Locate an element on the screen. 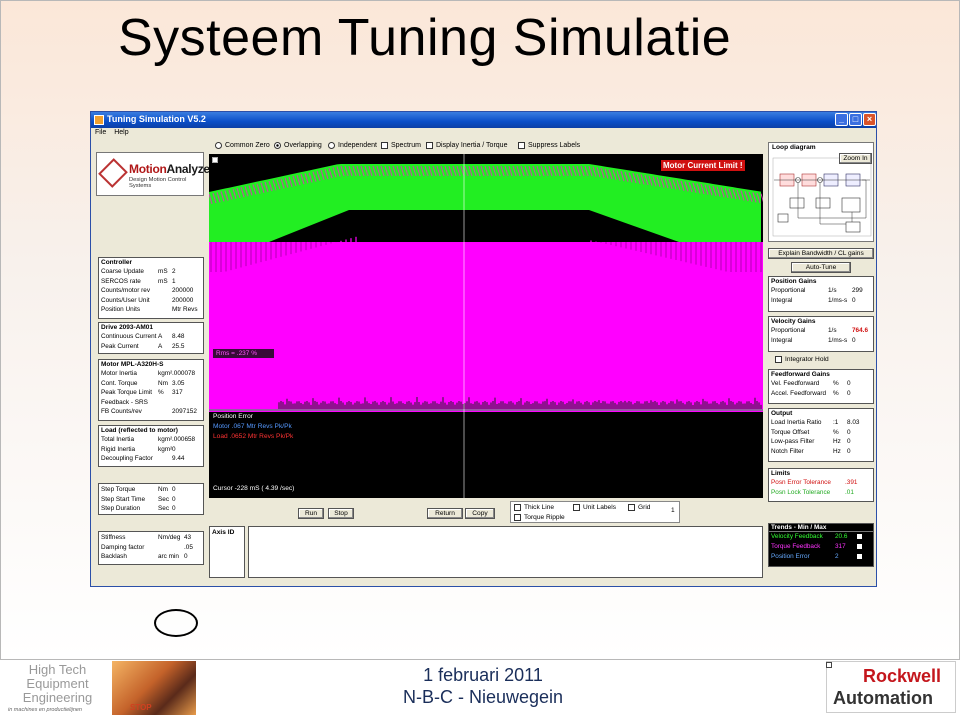 This screenshot has height=716, width=960. param-row: Vel. Feedforward% 0 is located at coordinates (821, 384).